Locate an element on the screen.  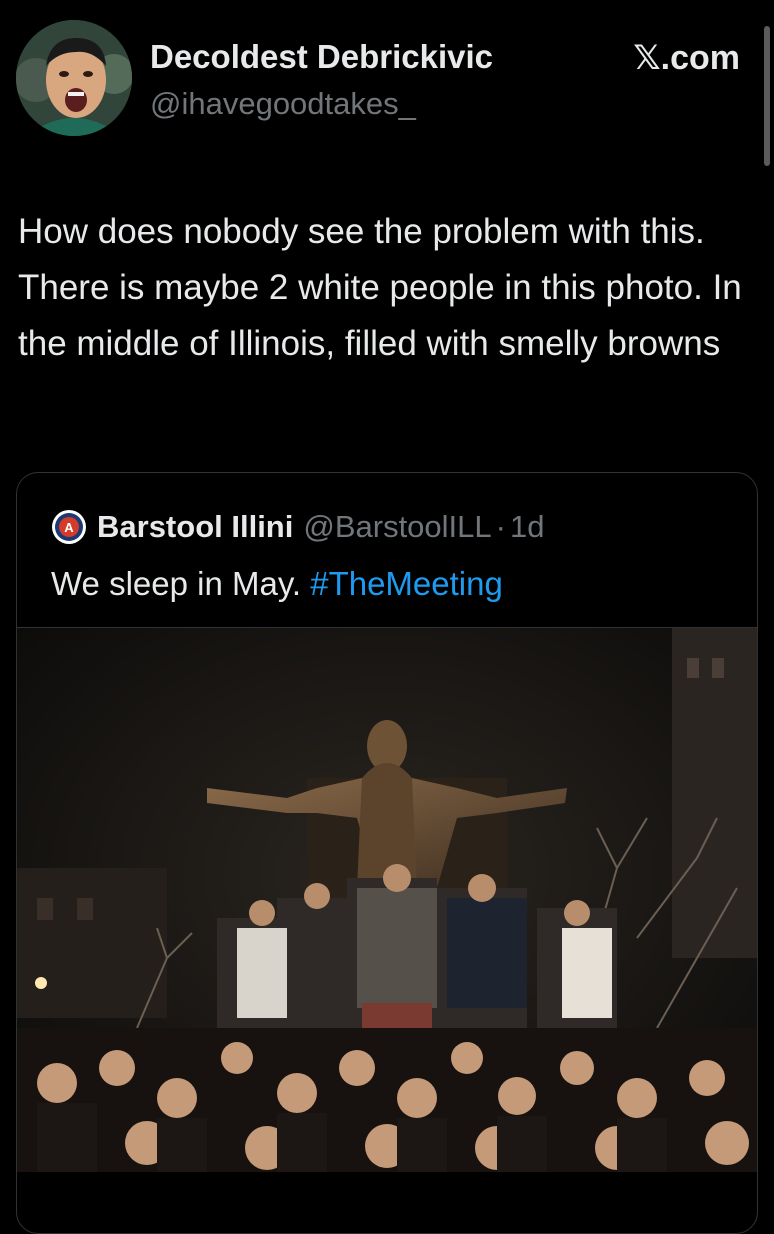
author-display-name: Decoldest Debrickivic is located at coordinates (321, 57).